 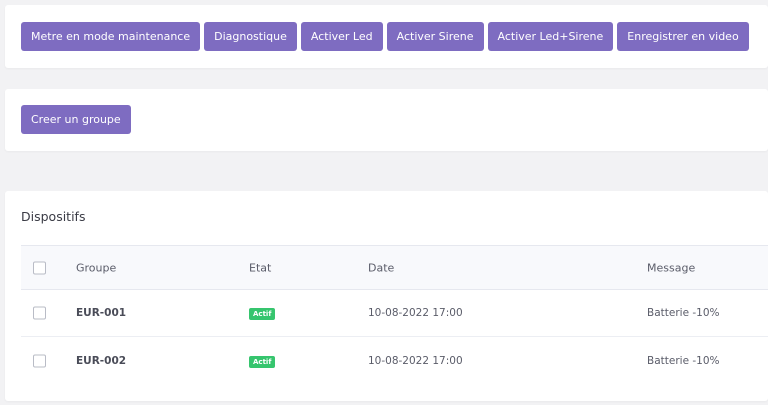 I want to click on column-header-etat: Etat, so click(x=260, y=267).